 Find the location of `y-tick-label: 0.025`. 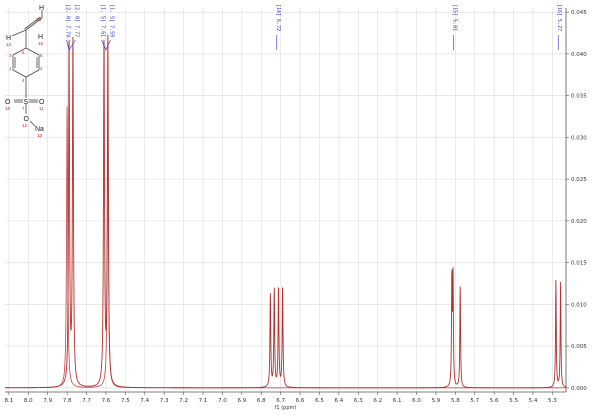

y-tick-label: 0.025 is located at coordinates (579, 180).